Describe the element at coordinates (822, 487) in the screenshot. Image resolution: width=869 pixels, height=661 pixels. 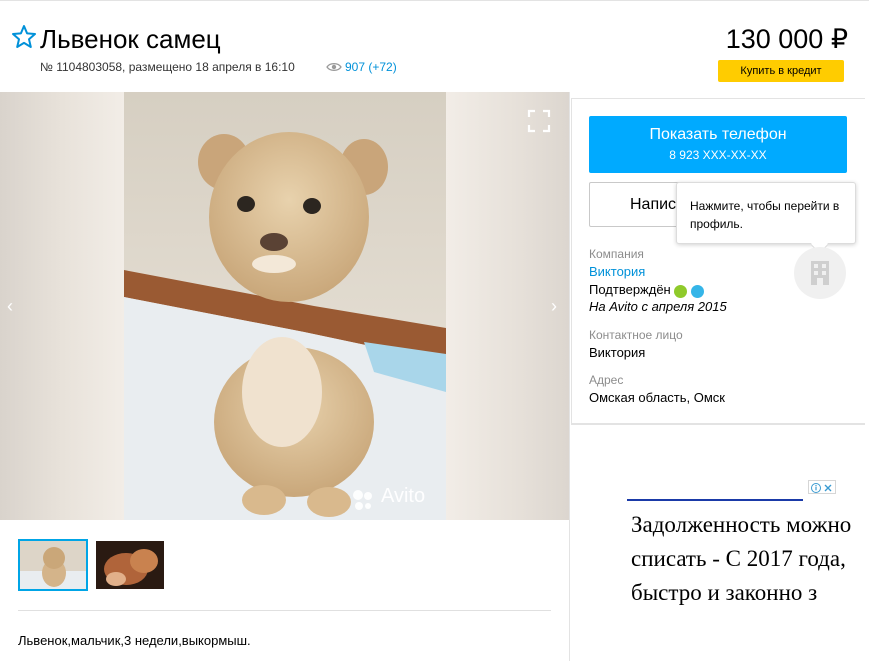
I see `ad-choices-icon` at that location.